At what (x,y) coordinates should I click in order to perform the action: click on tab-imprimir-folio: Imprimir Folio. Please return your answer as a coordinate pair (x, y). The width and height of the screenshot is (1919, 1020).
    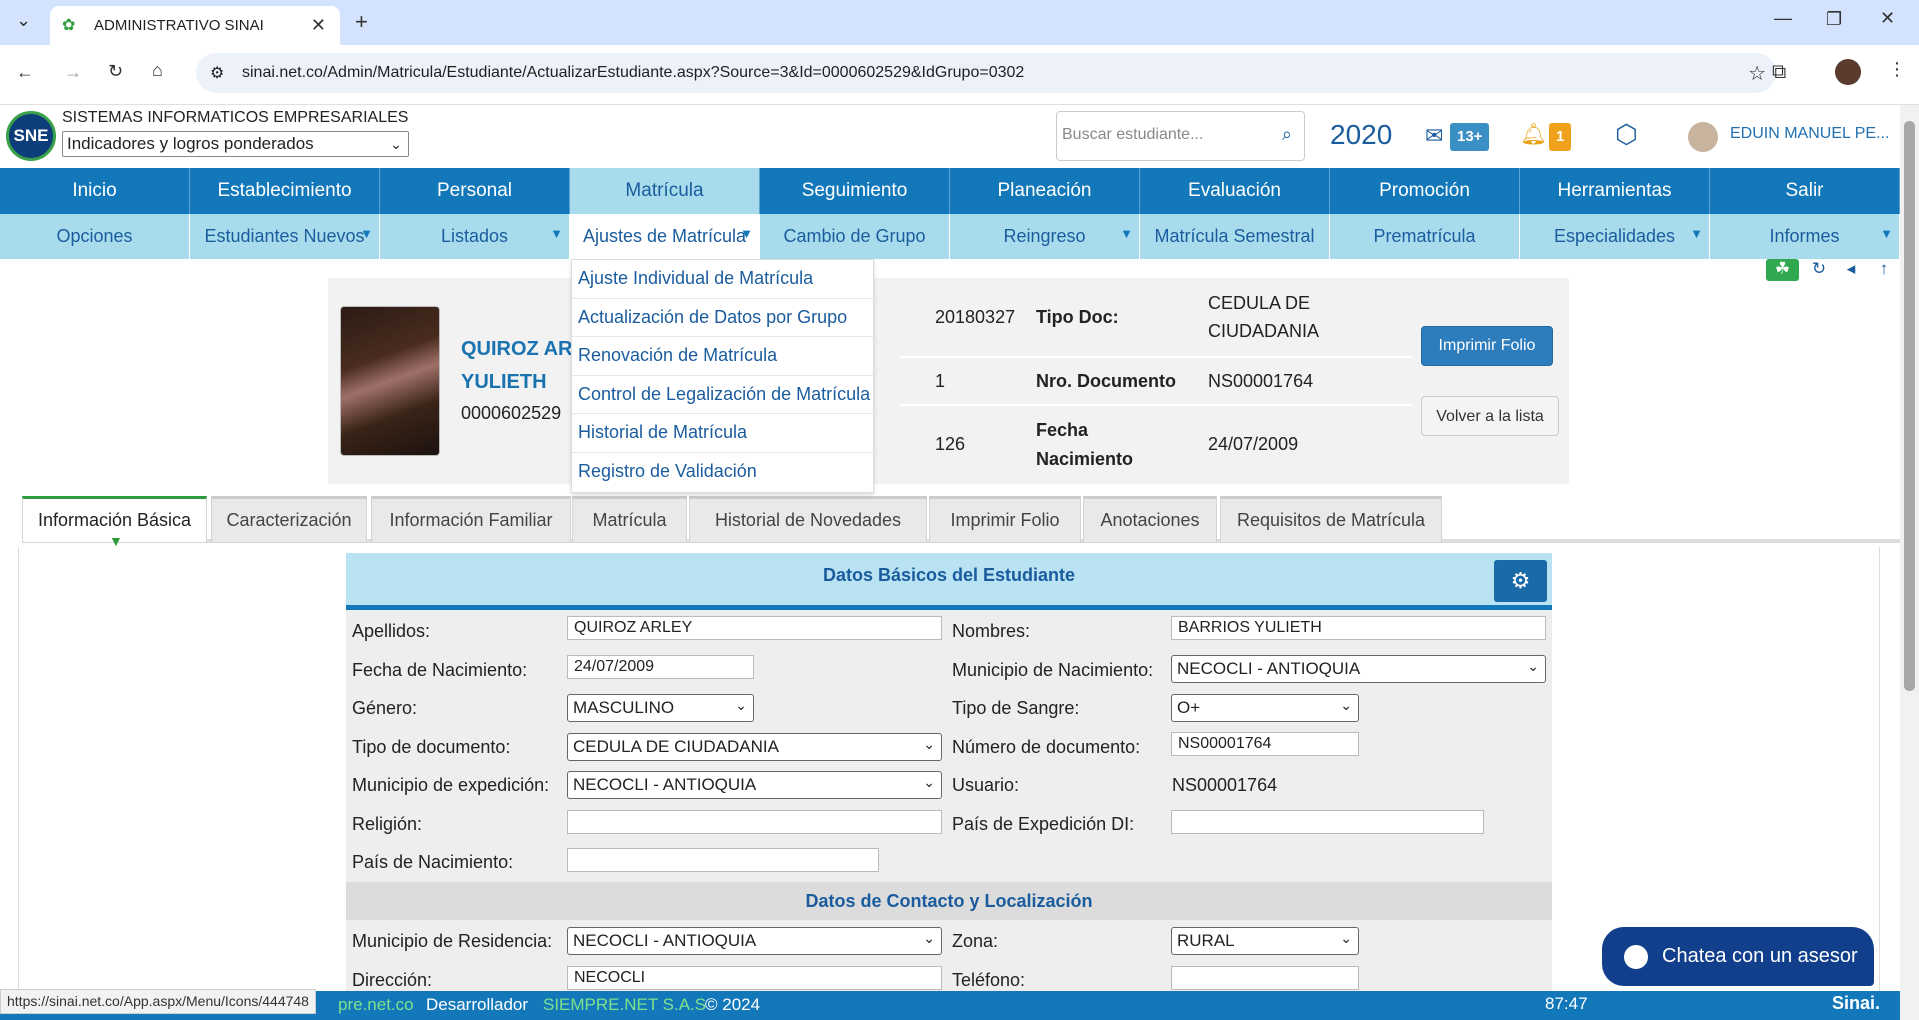
    Looking at the image, I should click on (1005, 519).